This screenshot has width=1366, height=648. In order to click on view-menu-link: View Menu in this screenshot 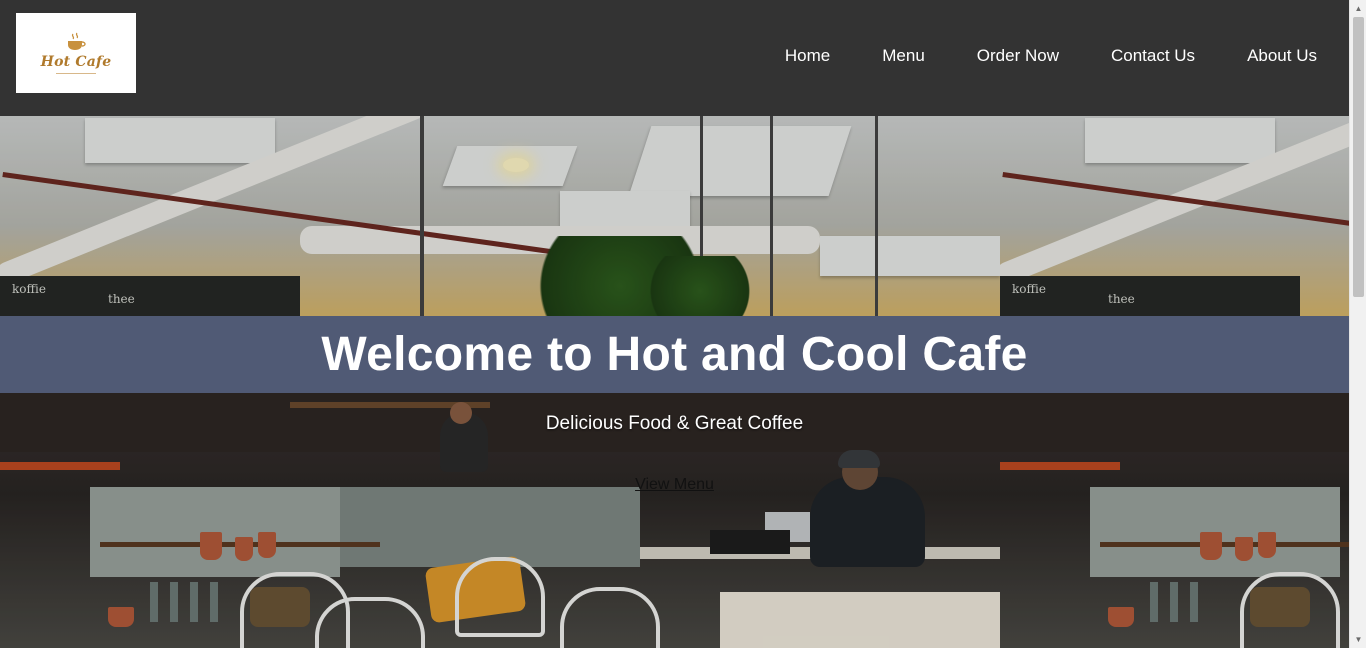, I will do `click(674, 484)`.